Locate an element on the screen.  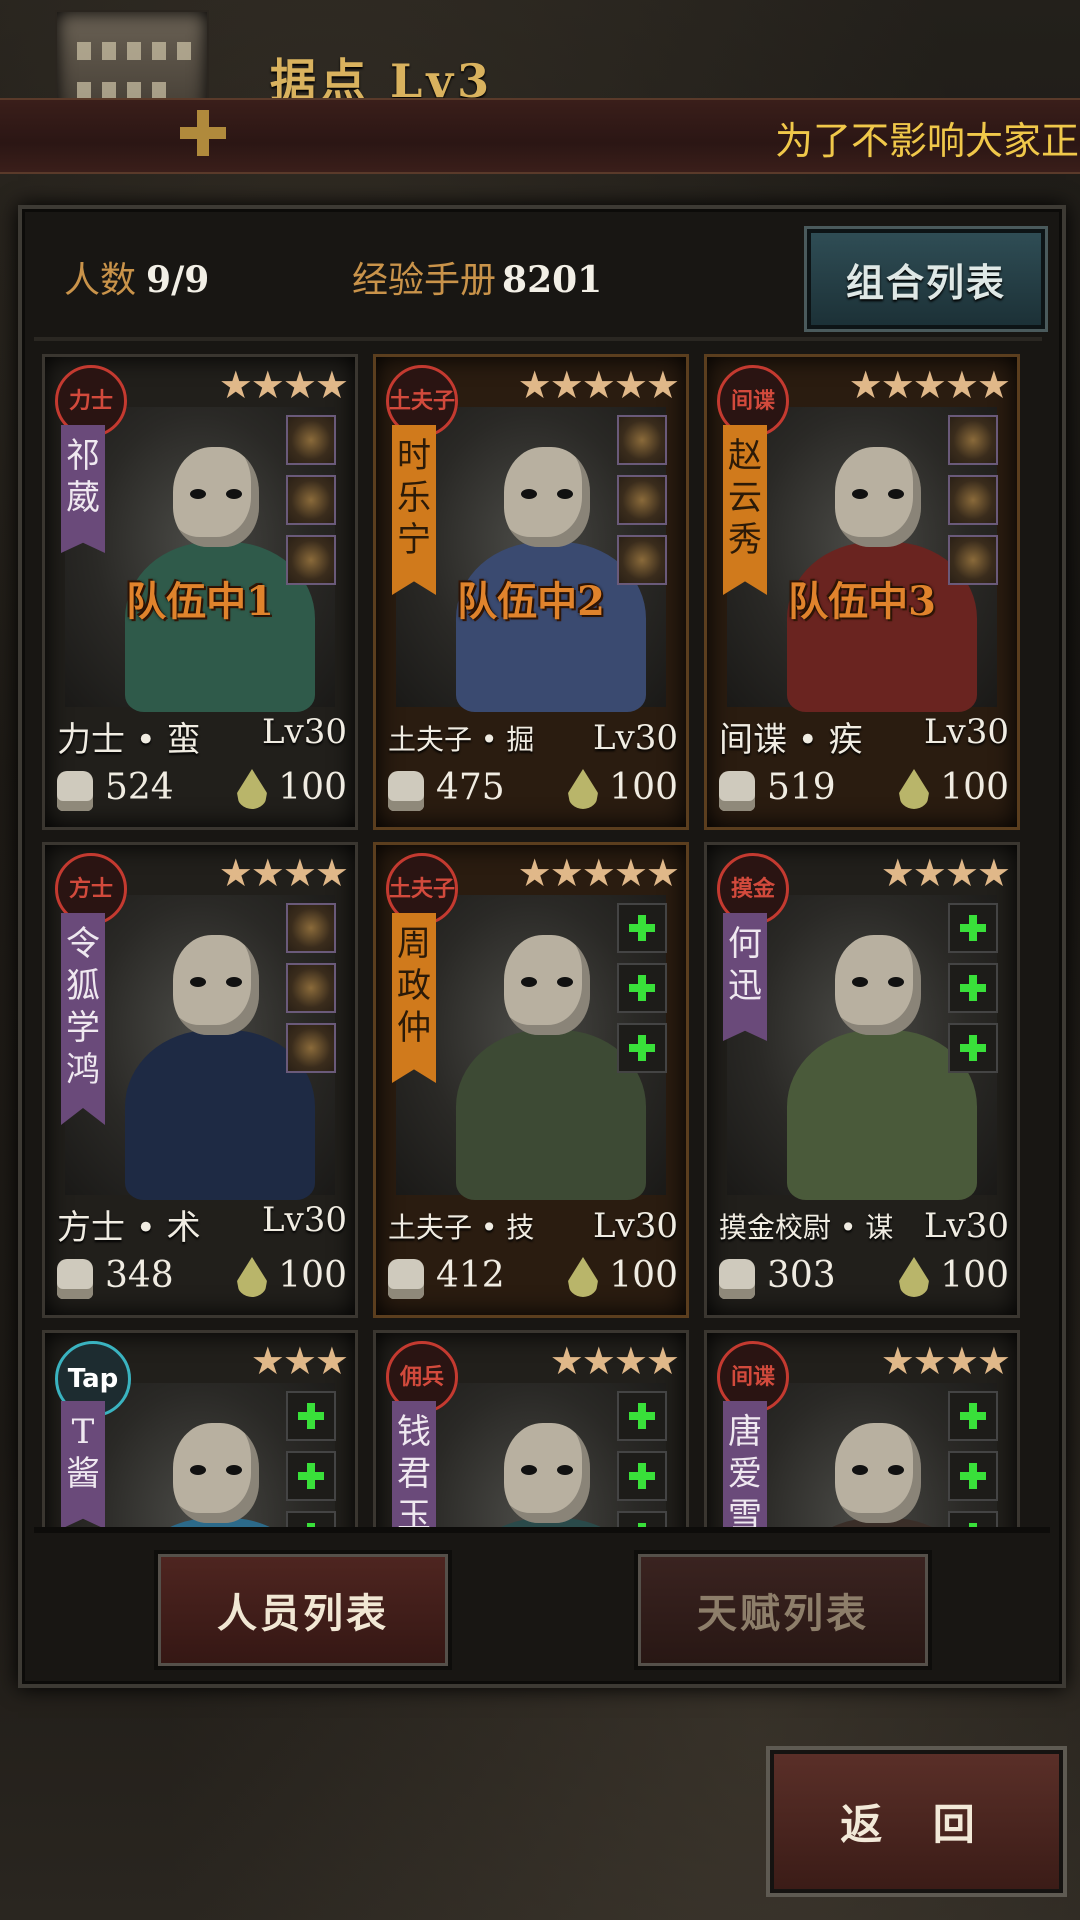
announcement-marquee: 为了不影响大家正 is located at coordinates (540, 136).